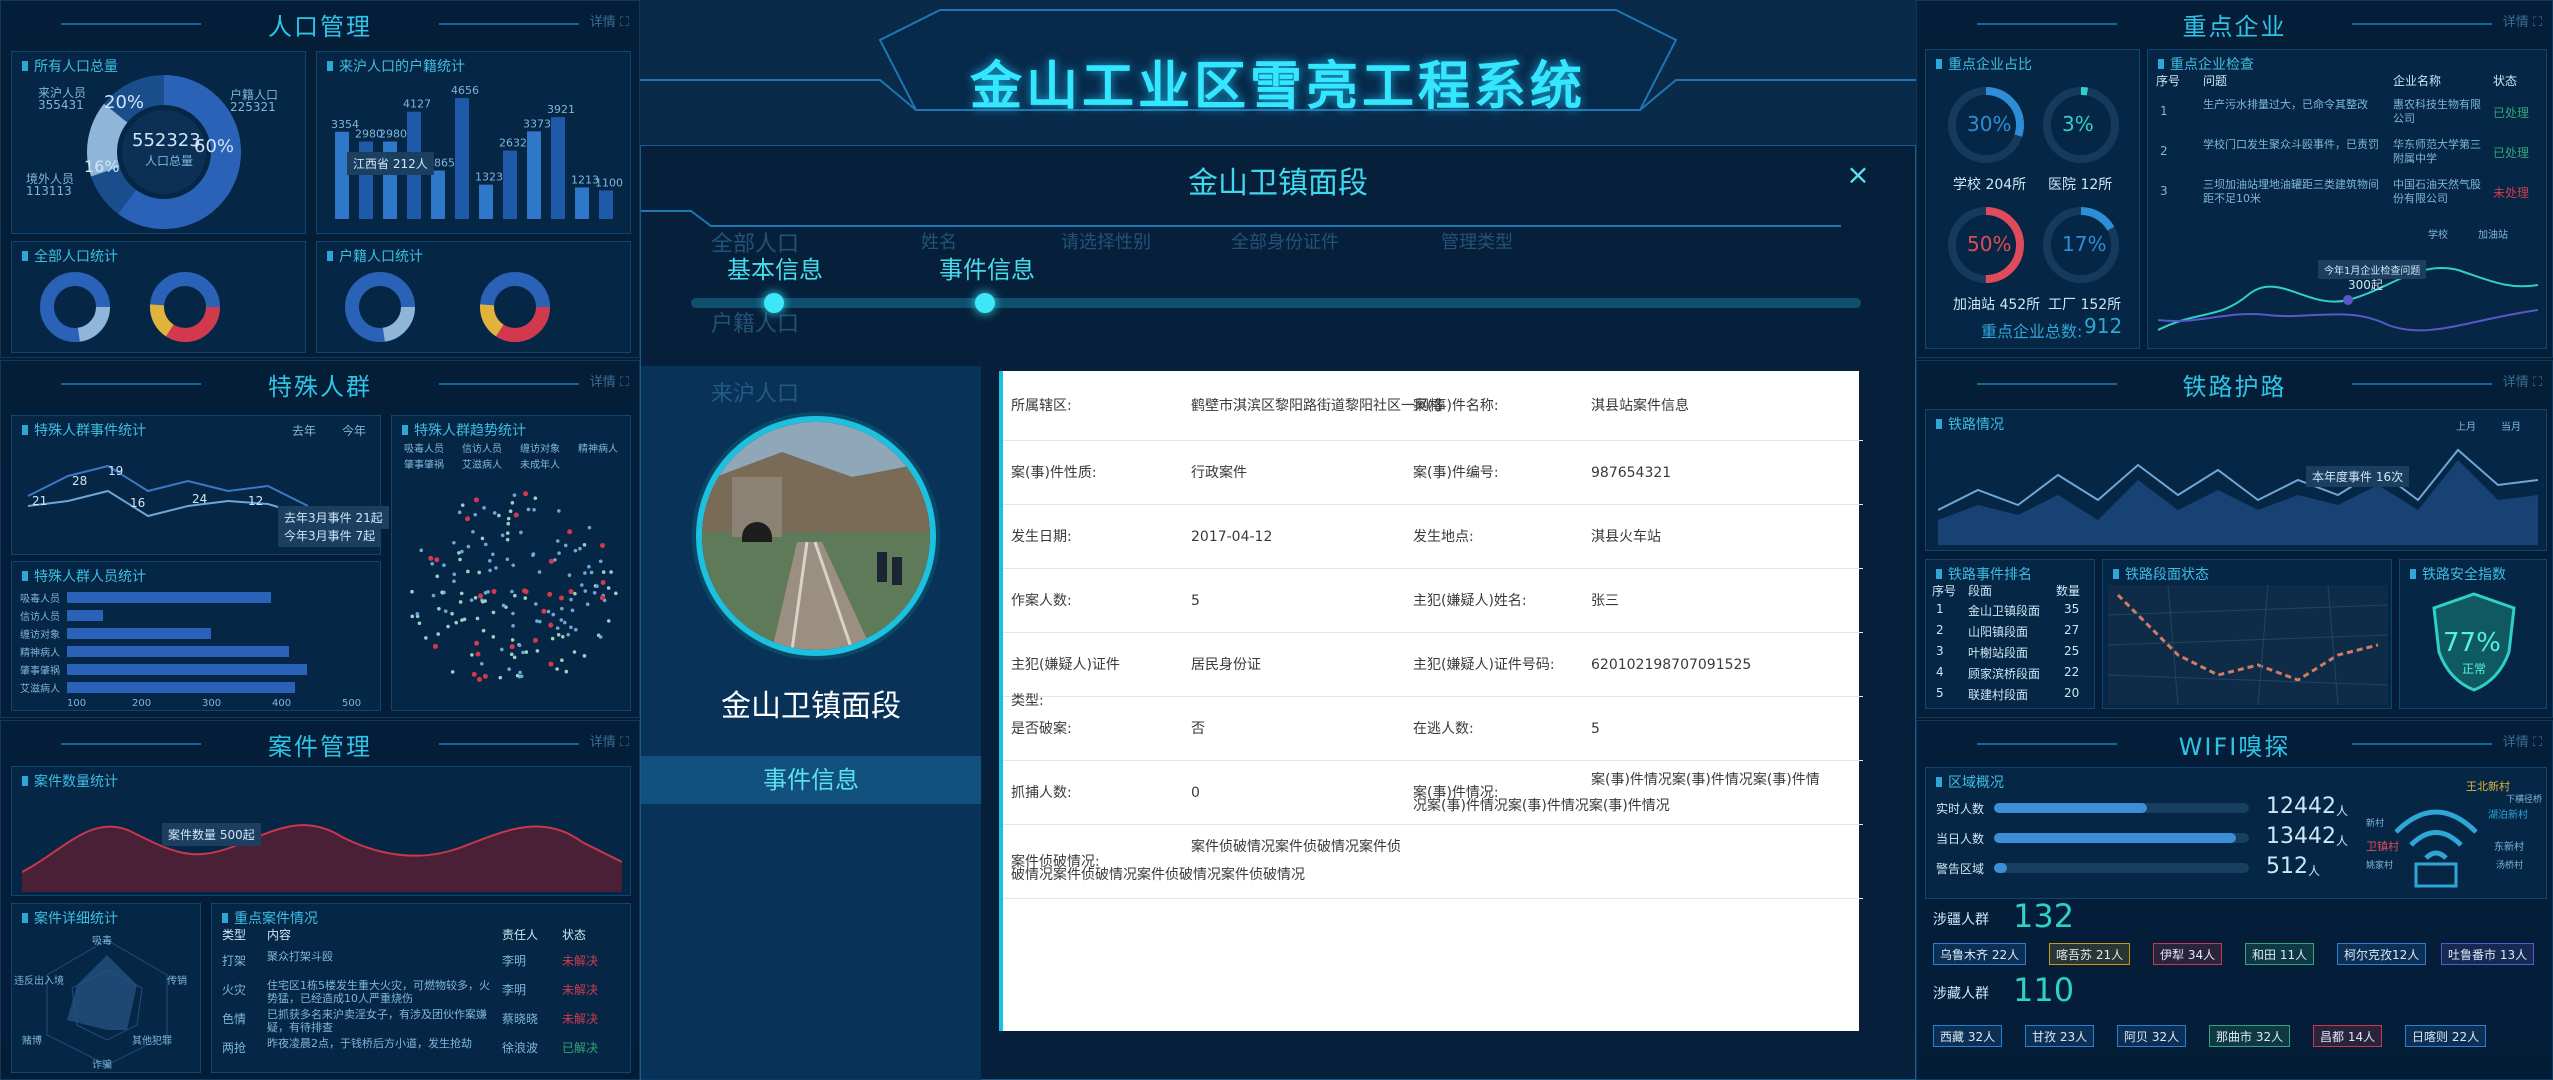  What do you see at coordinates (987, 267) in the screenshot?
I see `step-event-info: 事件信息` at bounding box center [987, 267].